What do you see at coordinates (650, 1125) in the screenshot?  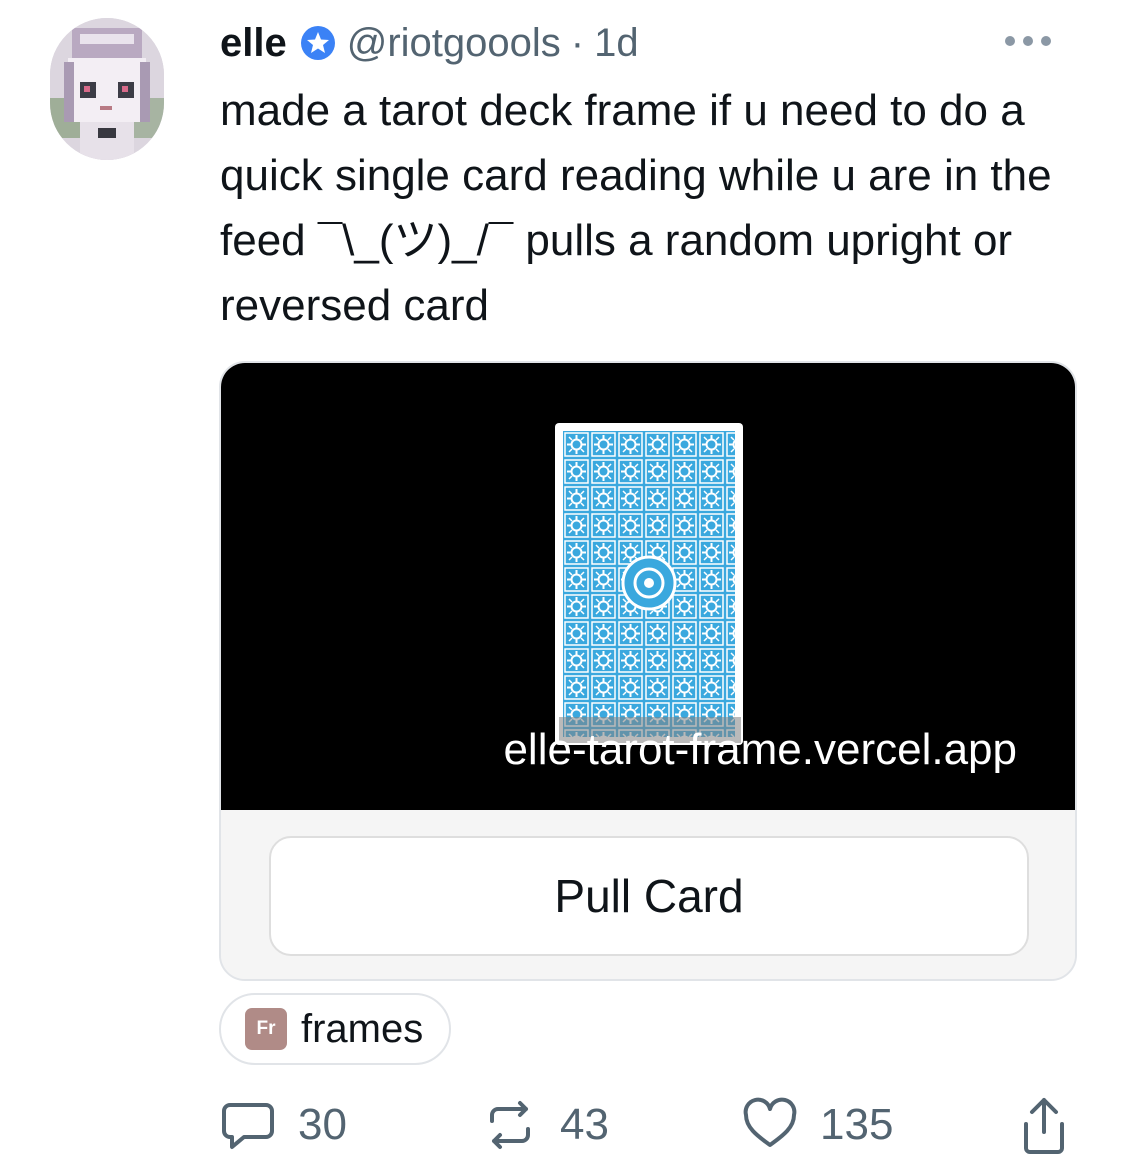 I see `post-actions: 30 43 135` at bounding box center [650, 1125].